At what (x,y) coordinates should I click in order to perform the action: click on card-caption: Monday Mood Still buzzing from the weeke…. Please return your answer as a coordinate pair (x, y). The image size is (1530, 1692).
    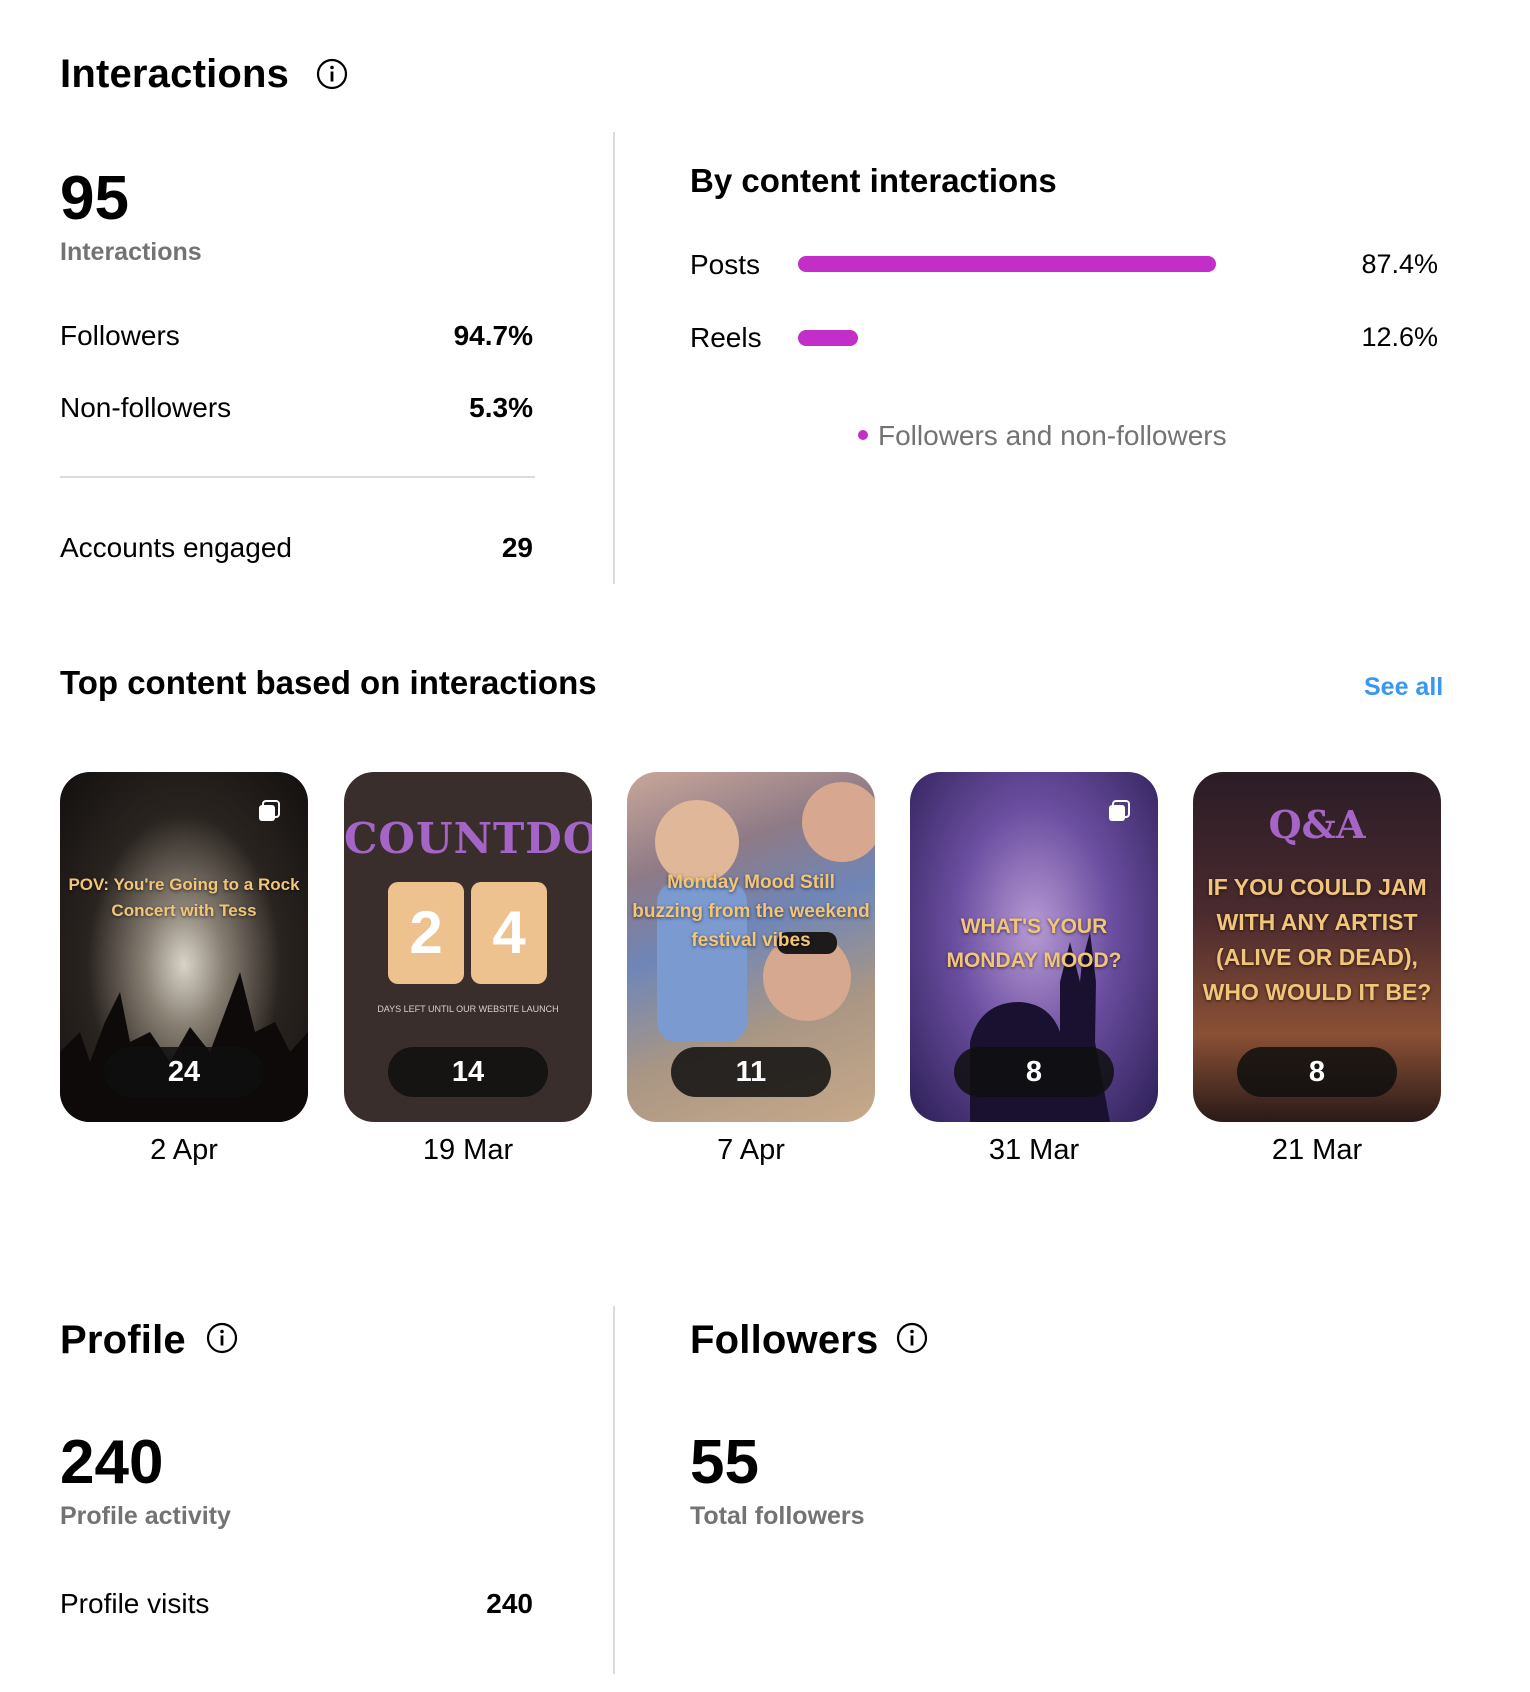
    Looking at the image, I should click on (751, 911).